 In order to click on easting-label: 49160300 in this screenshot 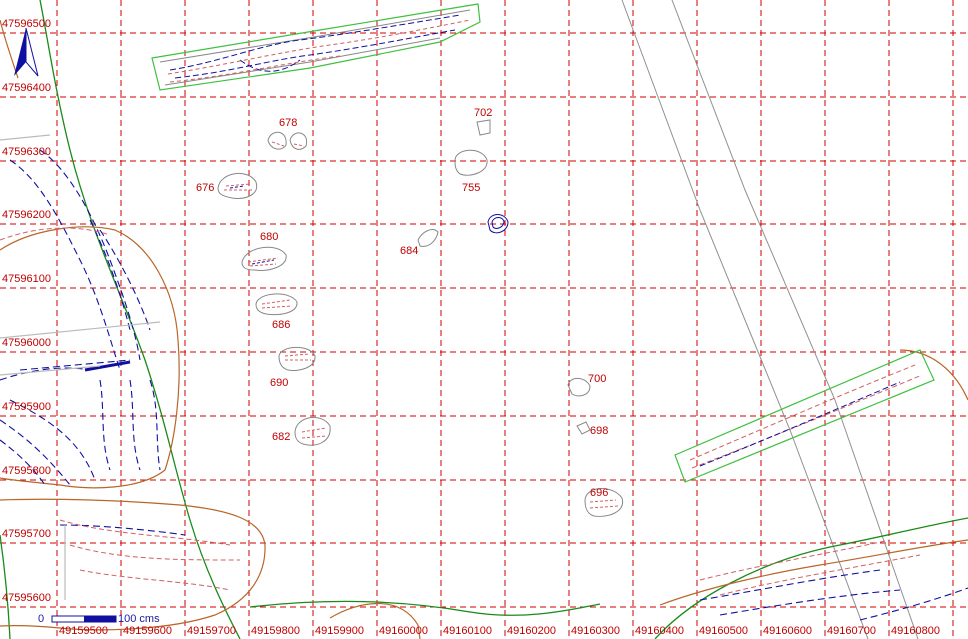, I will do `click(595, 631)`.